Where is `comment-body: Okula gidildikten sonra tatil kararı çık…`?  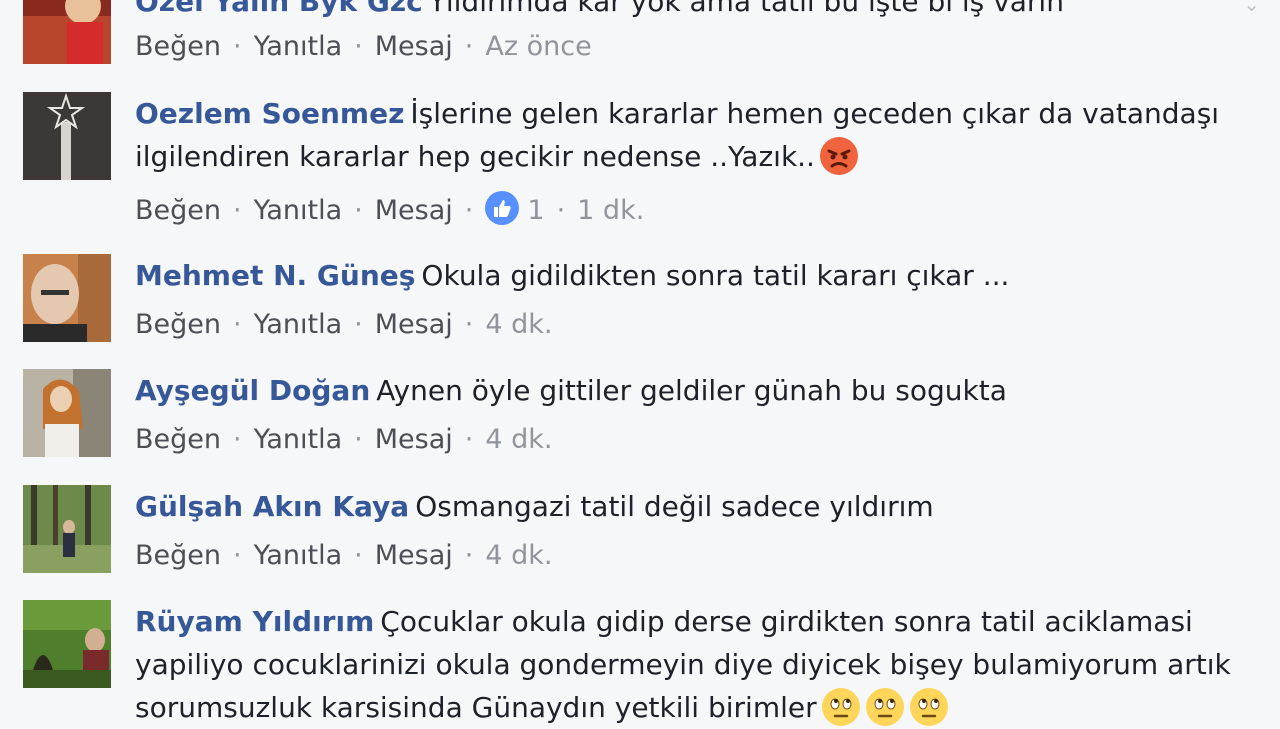
comment-body: Okula gidildikten sonra tatil kararı çık… is located at coordinates (715, 275).